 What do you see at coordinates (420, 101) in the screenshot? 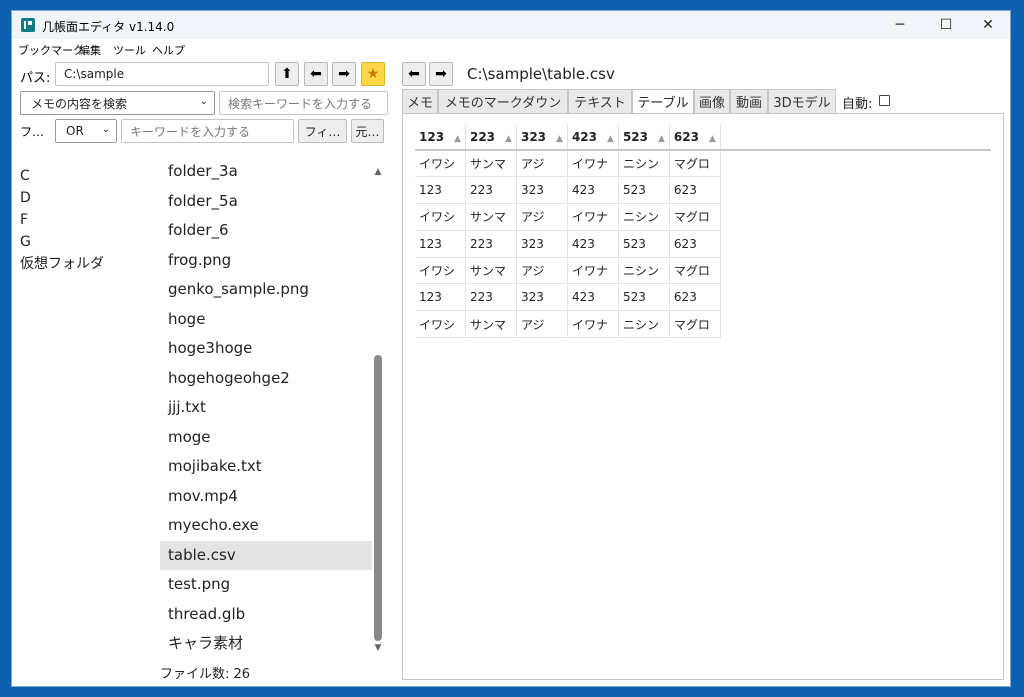
I see `tab-memo: メモ` at bounding box center [420, 101].